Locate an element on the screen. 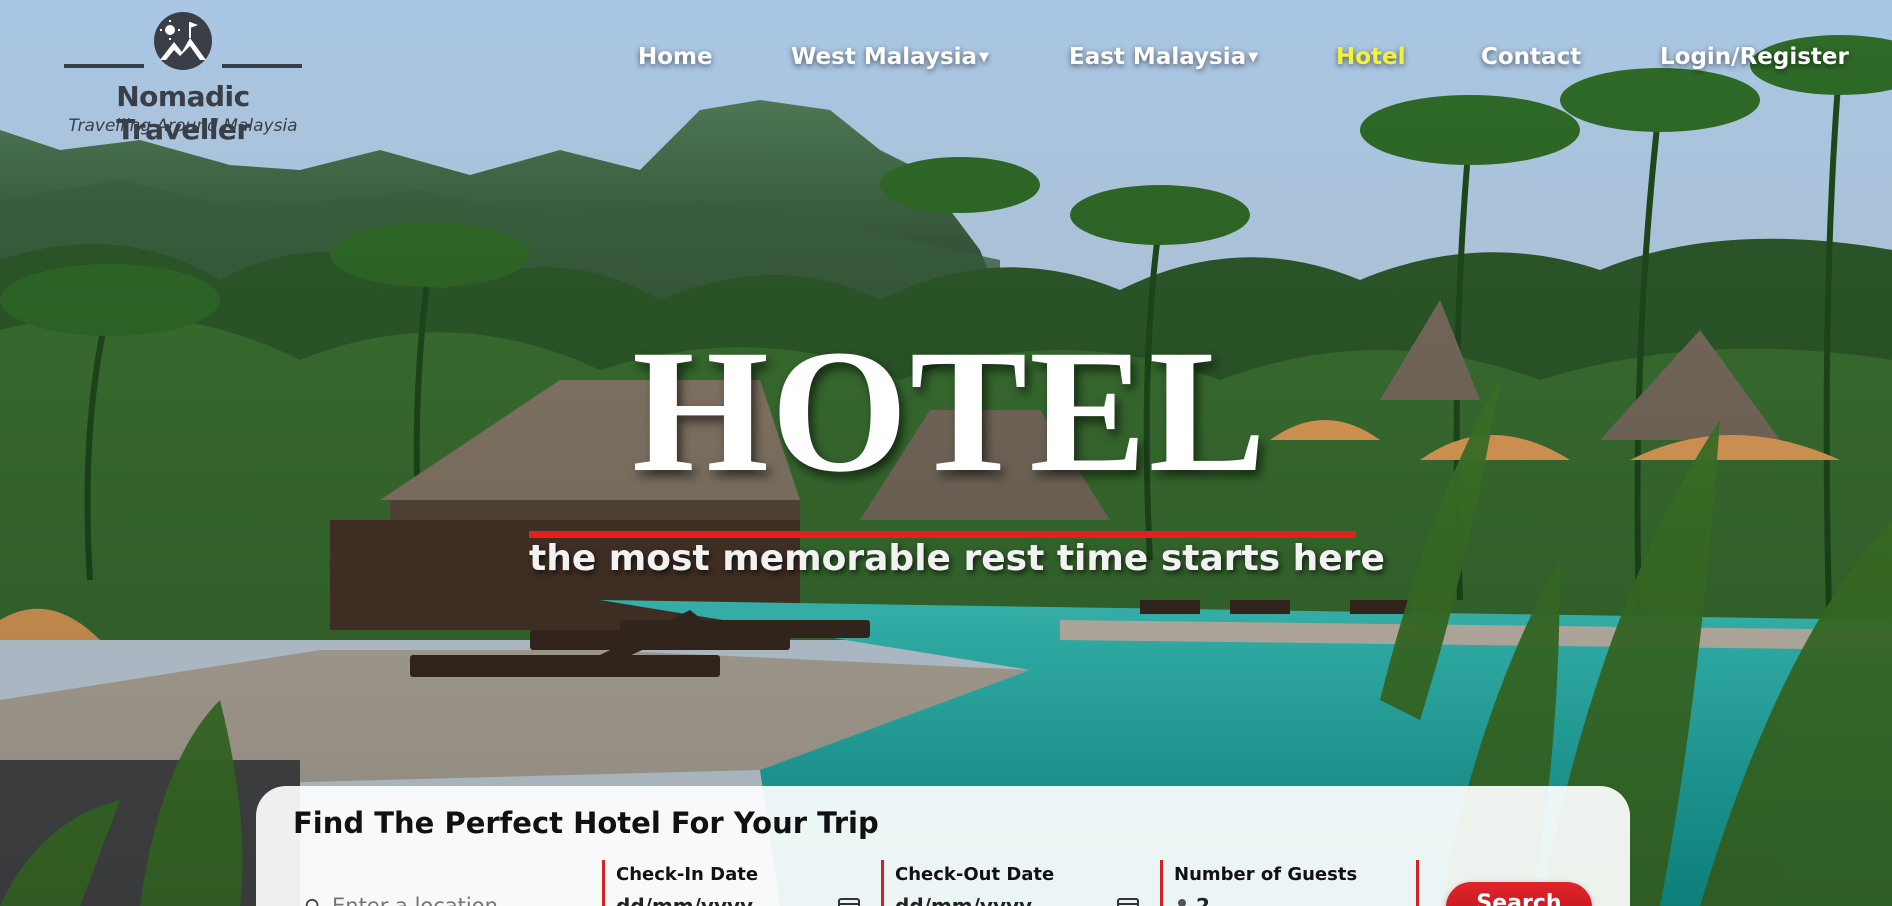 The image size is (1892, 906). nav-home-label: Home is located at coordinates (675, 57).